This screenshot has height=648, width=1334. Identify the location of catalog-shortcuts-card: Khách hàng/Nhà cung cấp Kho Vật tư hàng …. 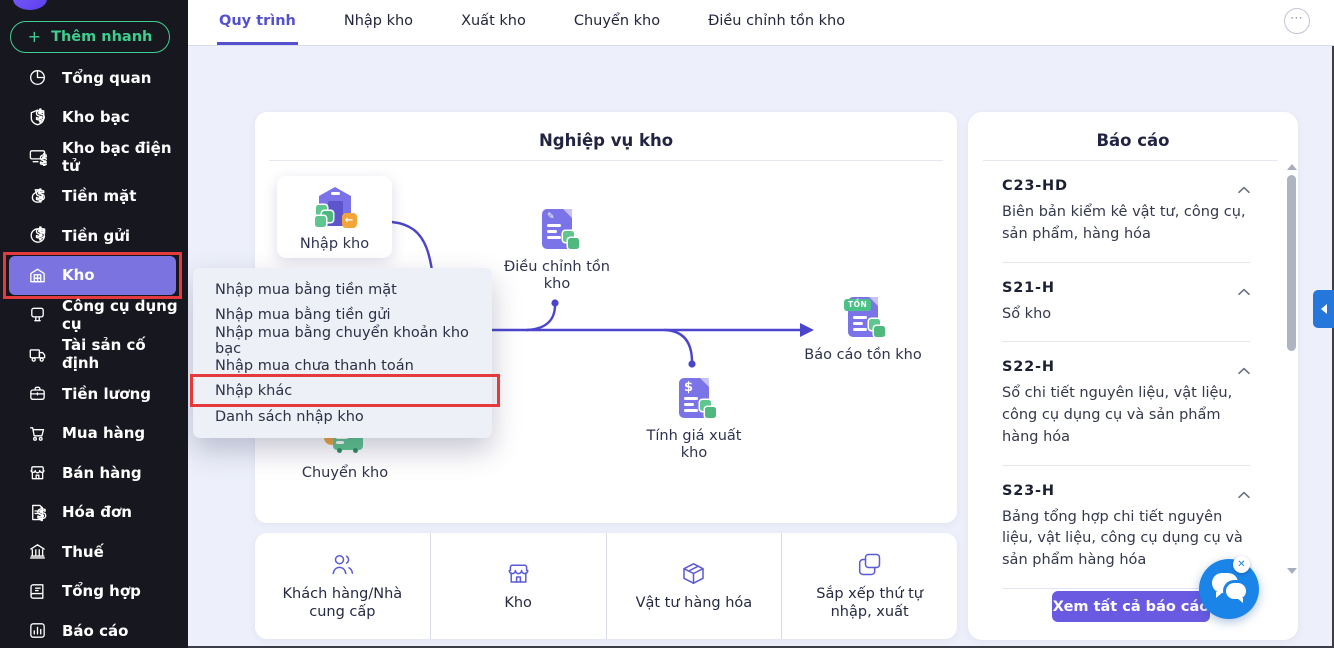
(606, 586).